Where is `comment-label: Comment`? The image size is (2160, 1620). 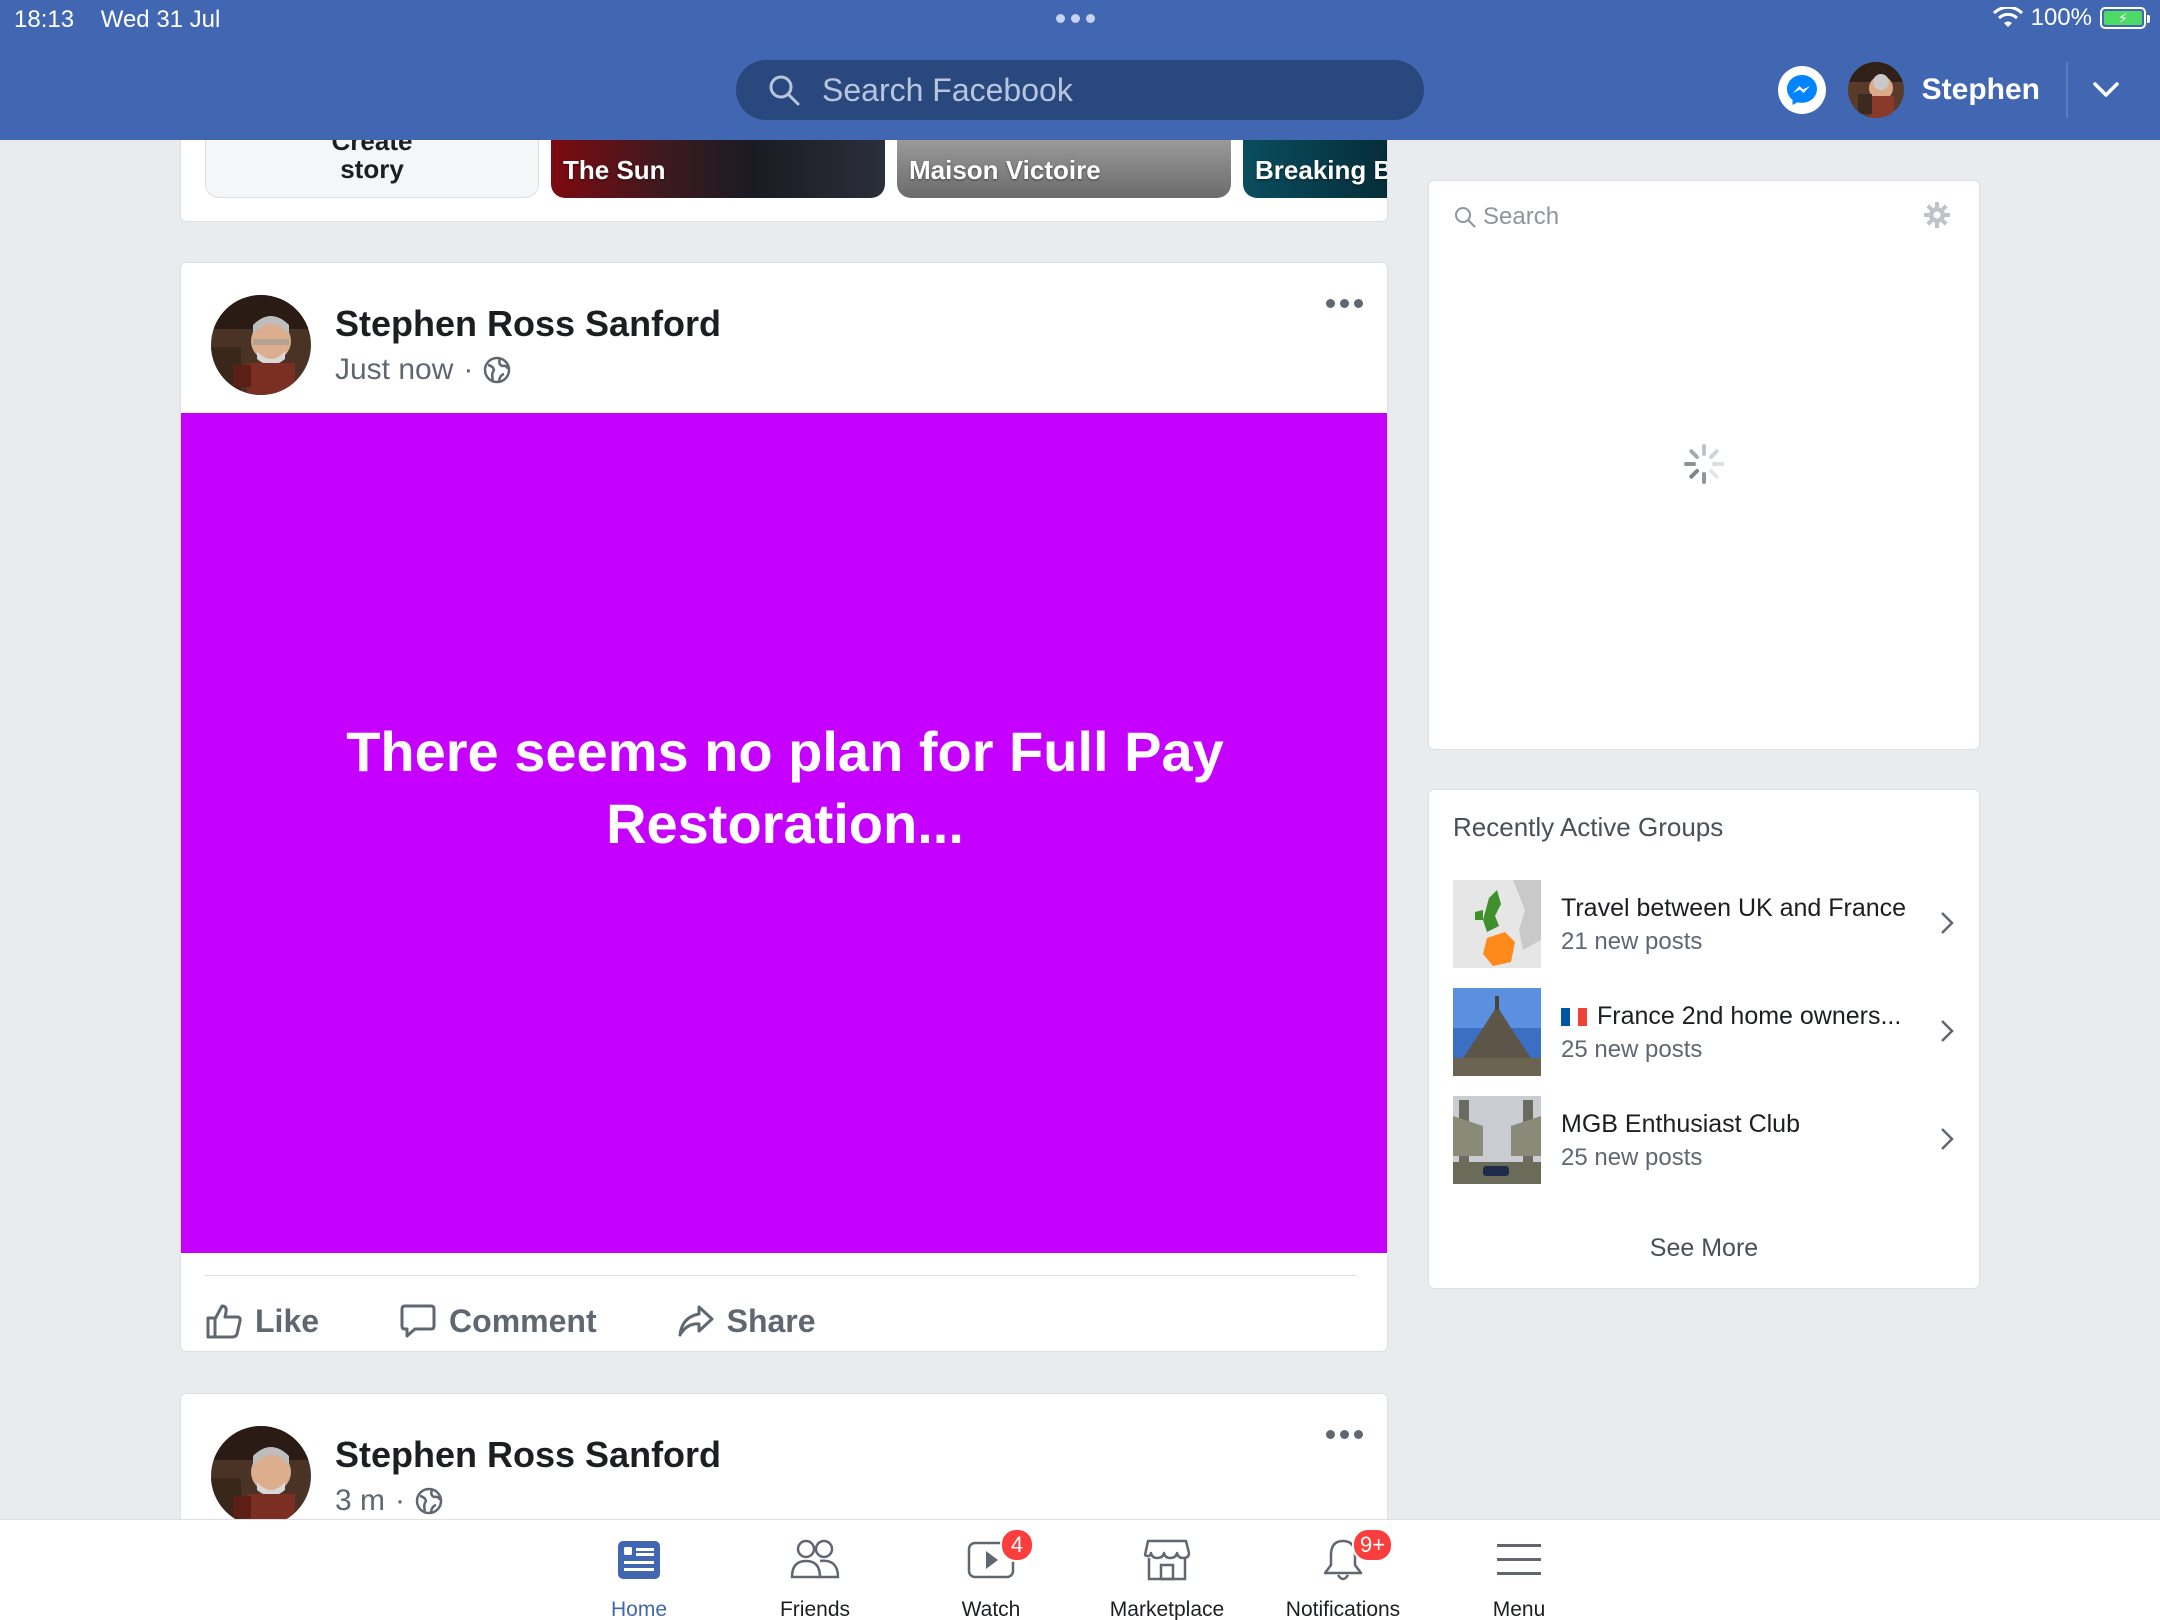 comment-label: Comment is located at coordinates (523, 1320).